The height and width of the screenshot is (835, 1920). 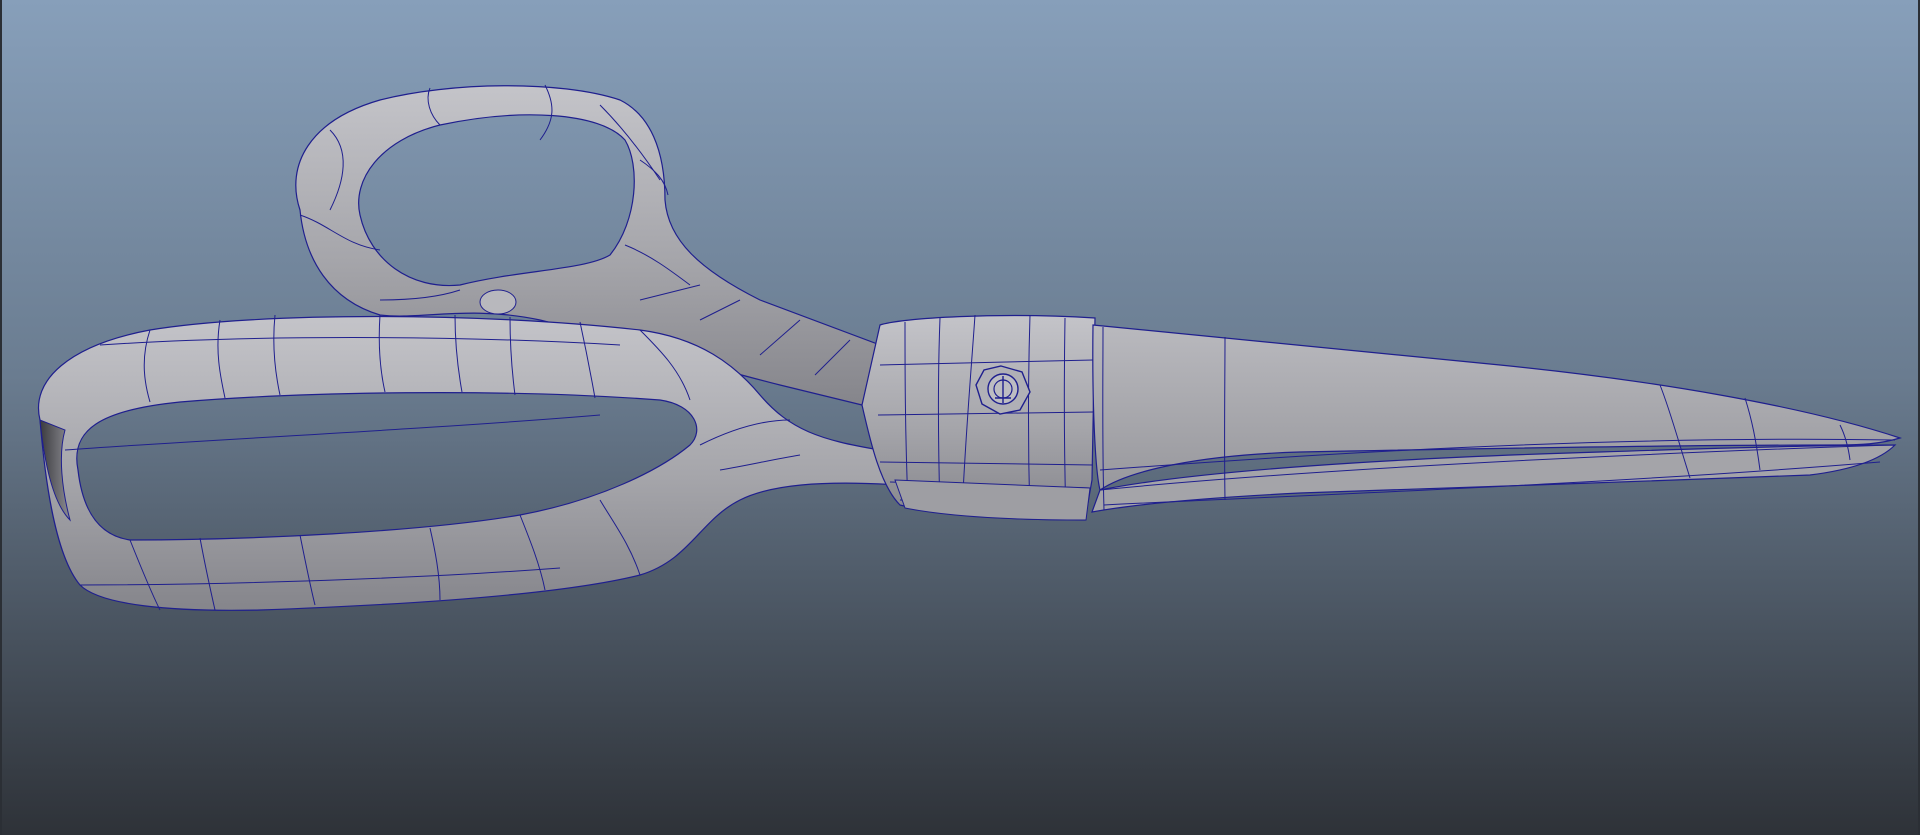 I want to click on blades, so click(x=1496, y=418).